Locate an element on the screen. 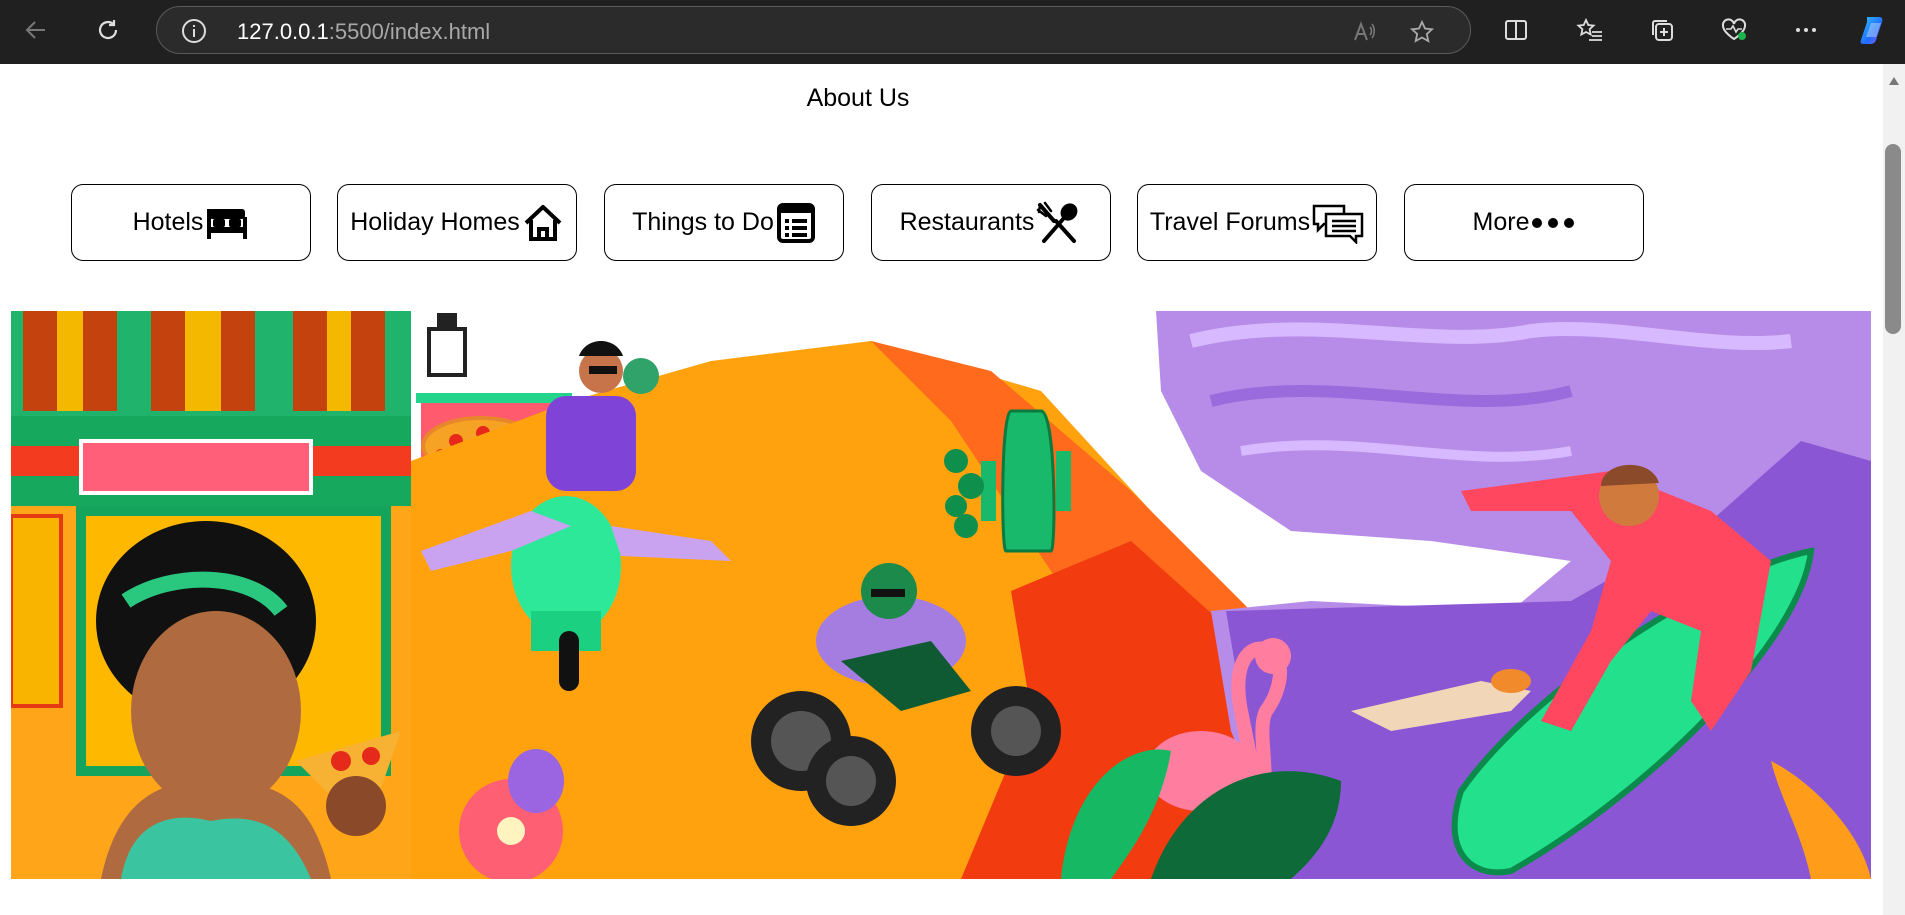 The image size is (1905, 915). things-to-do-label: Things to Do is located at coordinates (703, 222).